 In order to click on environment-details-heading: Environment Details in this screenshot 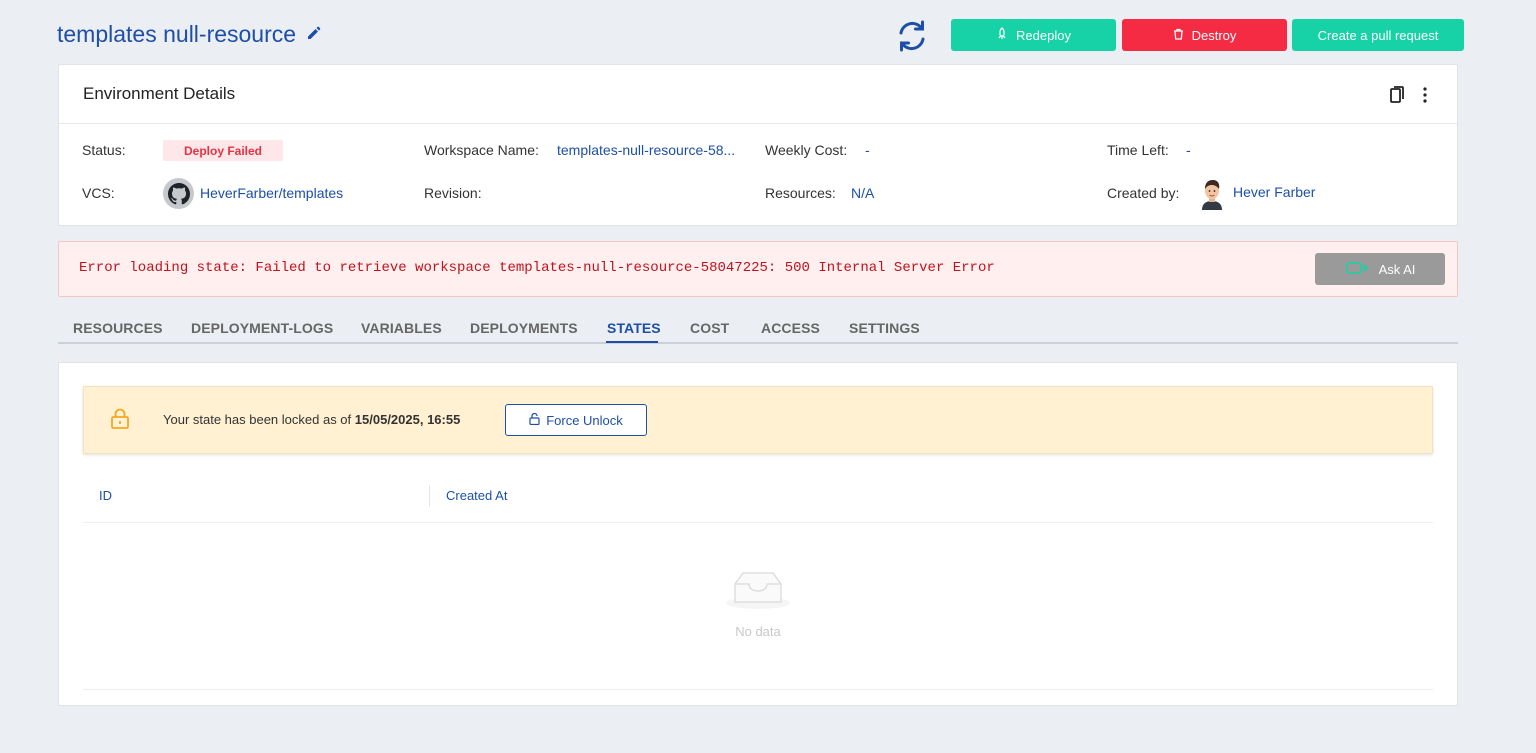, I will do `click(159, 93)`.